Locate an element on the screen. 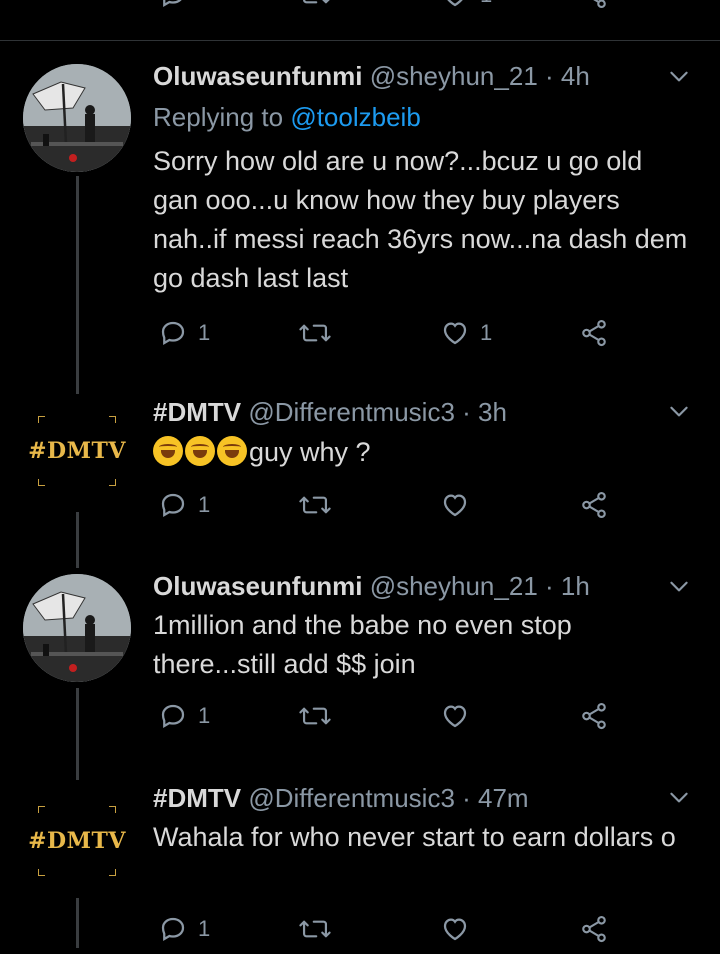 The height and width of the screenshot is (954, 720). timestamp: 47m is located at coordinates (503, 798).